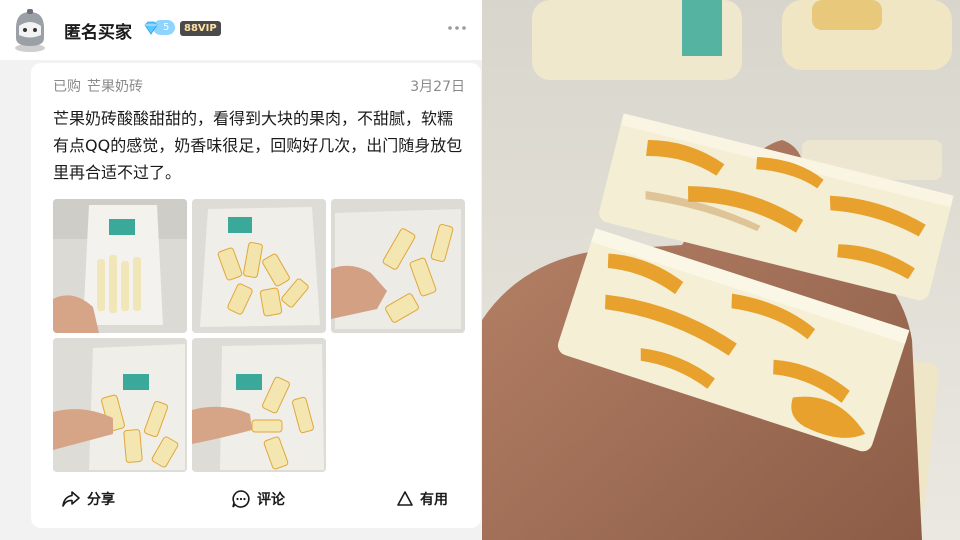  Describe the element at coordinates (437, 87) in the screenshot. I see `review-date: 3月27日` at that location.